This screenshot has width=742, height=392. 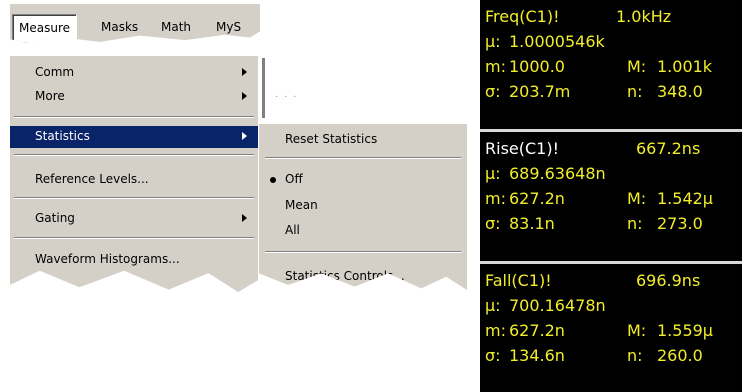 I want to click on statistics-option-all: All, so click(x=363, y=231).